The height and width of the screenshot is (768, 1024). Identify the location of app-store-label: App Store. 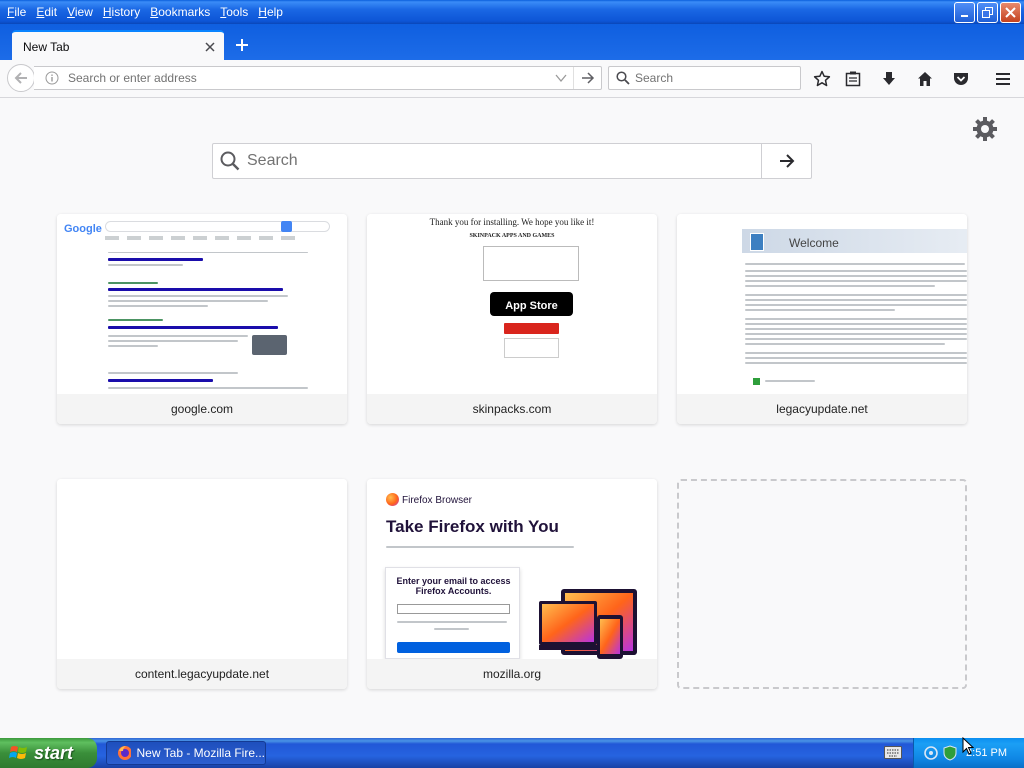
(531, 306).